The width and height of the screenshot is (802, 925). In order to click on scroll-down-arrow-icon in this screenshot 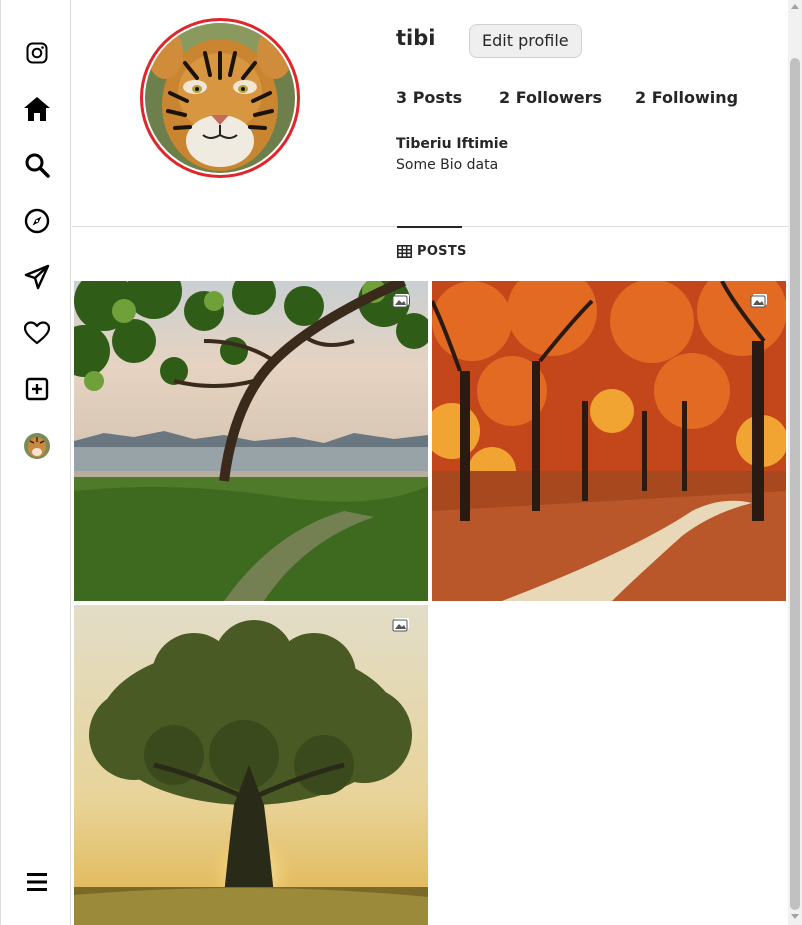, I will do `click(795, 916)`.